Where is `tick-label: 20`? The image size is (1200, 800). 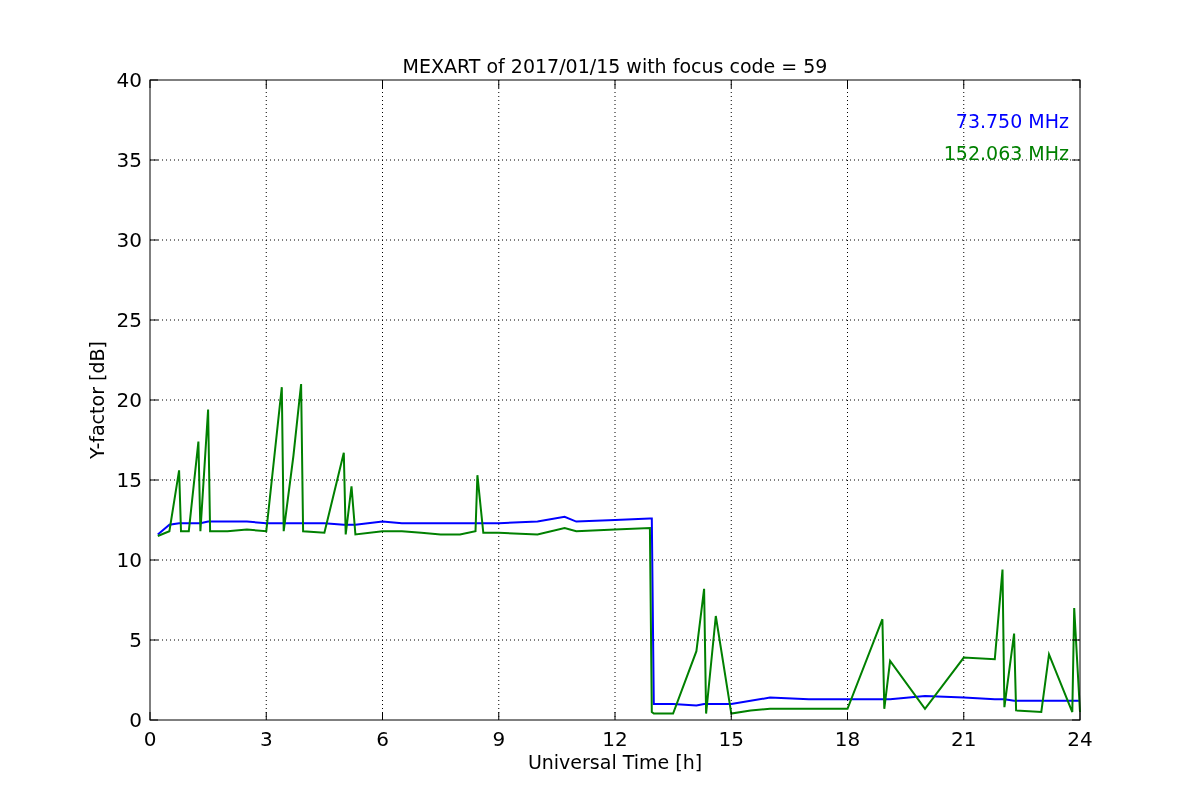
tick-label: 20 is located at coordinates (129, 400).